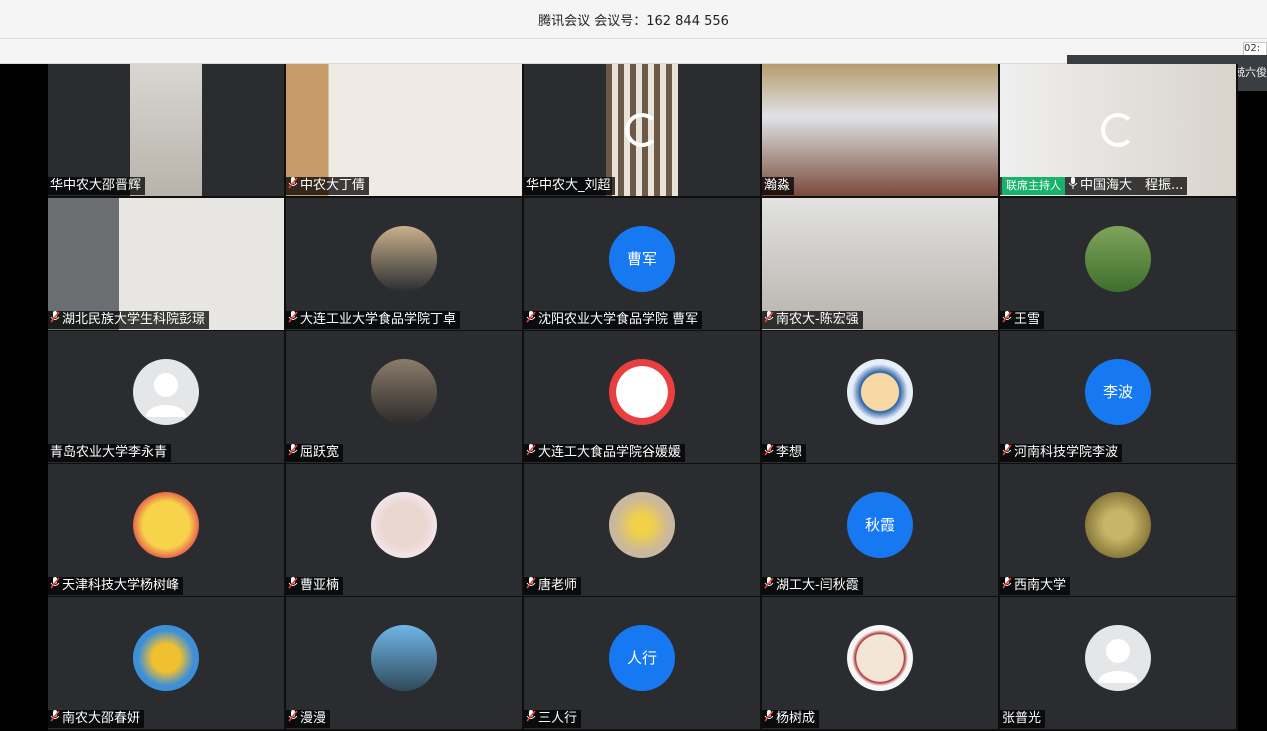 The width and height of the screenshot is (1267, 731). I want to click on participant-name: 西南大学, so click(1040, 585).